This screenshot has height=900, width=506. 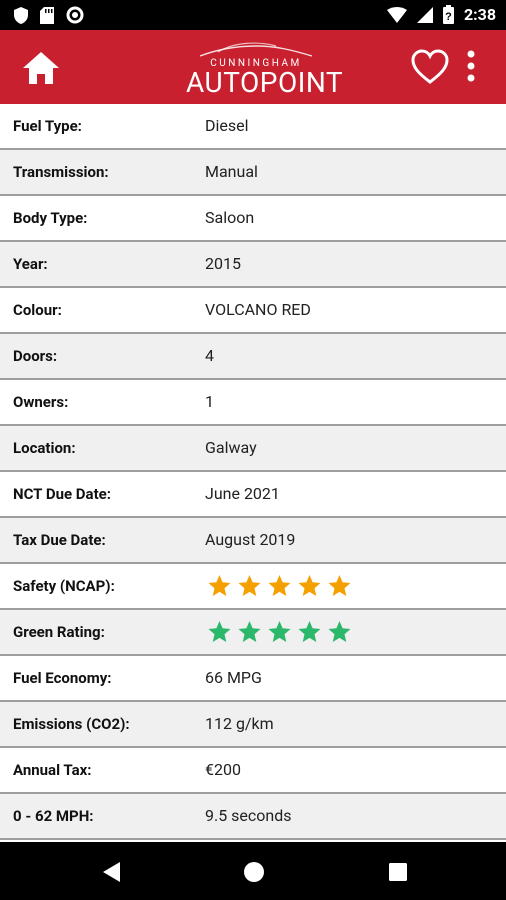 I want to click on detail-label: Safety (NCAP):, so click(x=64, y=586).